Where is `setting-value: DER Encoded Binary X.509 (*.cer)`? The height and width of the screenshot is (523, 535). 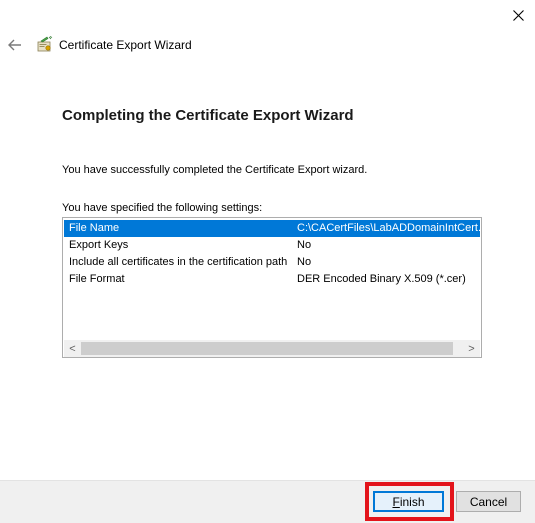 setting-value: DER Encoded Binary X.509 (*.cer) is located at coordinates (381, 279).